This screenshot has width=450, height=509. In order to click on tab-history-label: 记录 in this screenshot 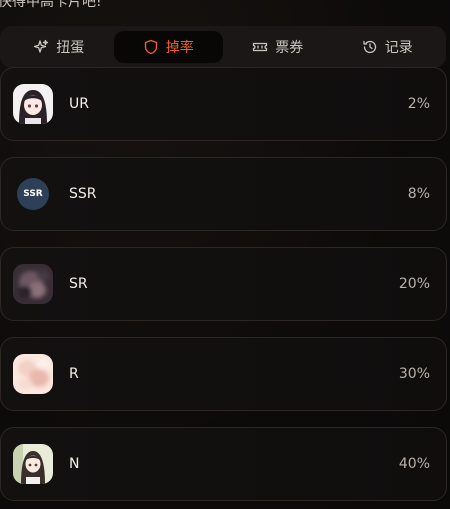, I will do `click(398, 48)`.